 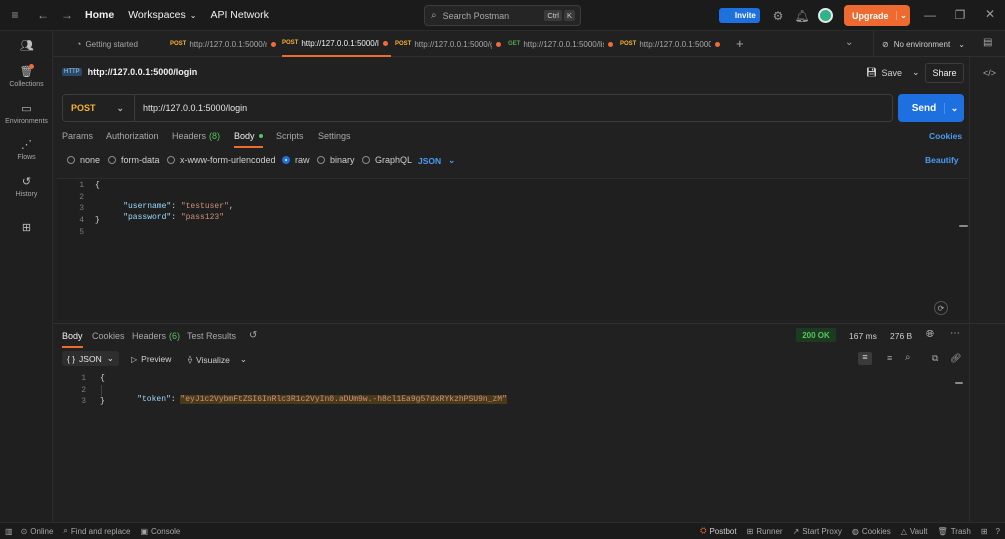 I want to click on online-status: ⊙ Online, so click(x=37, y=531).